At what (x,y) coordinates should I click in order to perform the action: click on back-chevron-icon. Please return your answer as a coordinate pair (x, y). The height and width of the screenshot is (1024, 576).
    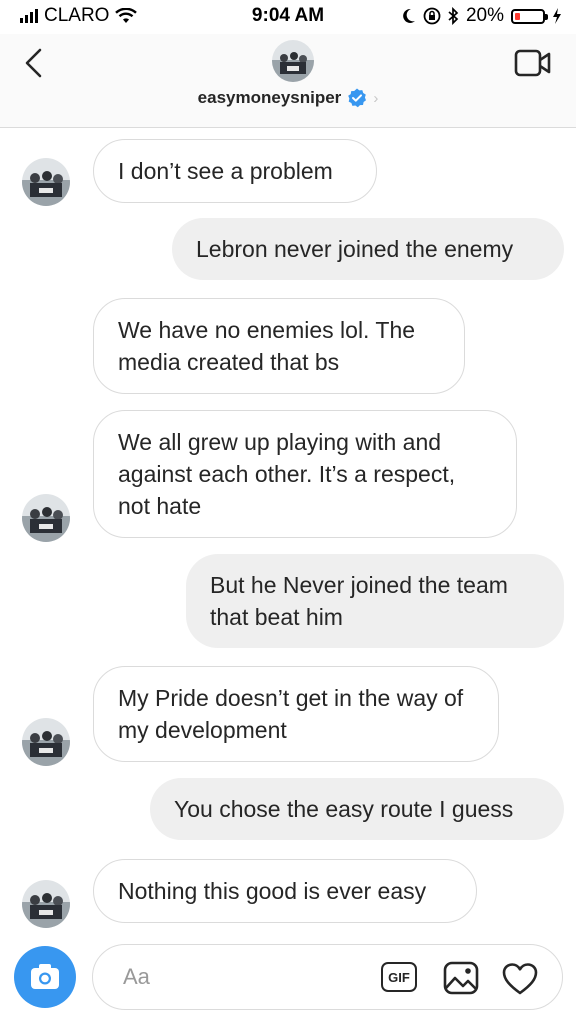
    Looking at the image, I should click on (35, 63).